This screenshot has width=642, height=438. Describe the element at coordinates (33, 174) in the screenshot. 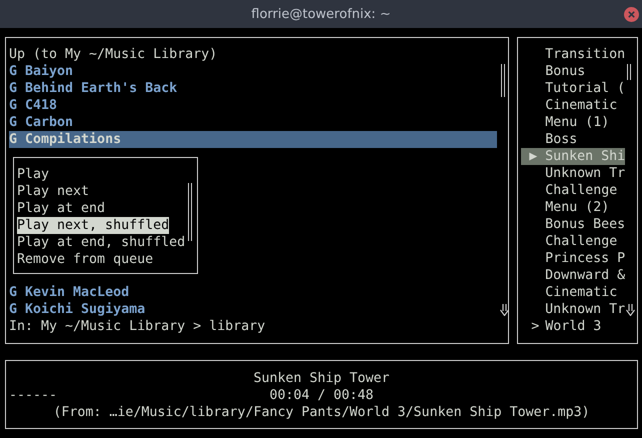

I see `menu-item: Play` at that location.